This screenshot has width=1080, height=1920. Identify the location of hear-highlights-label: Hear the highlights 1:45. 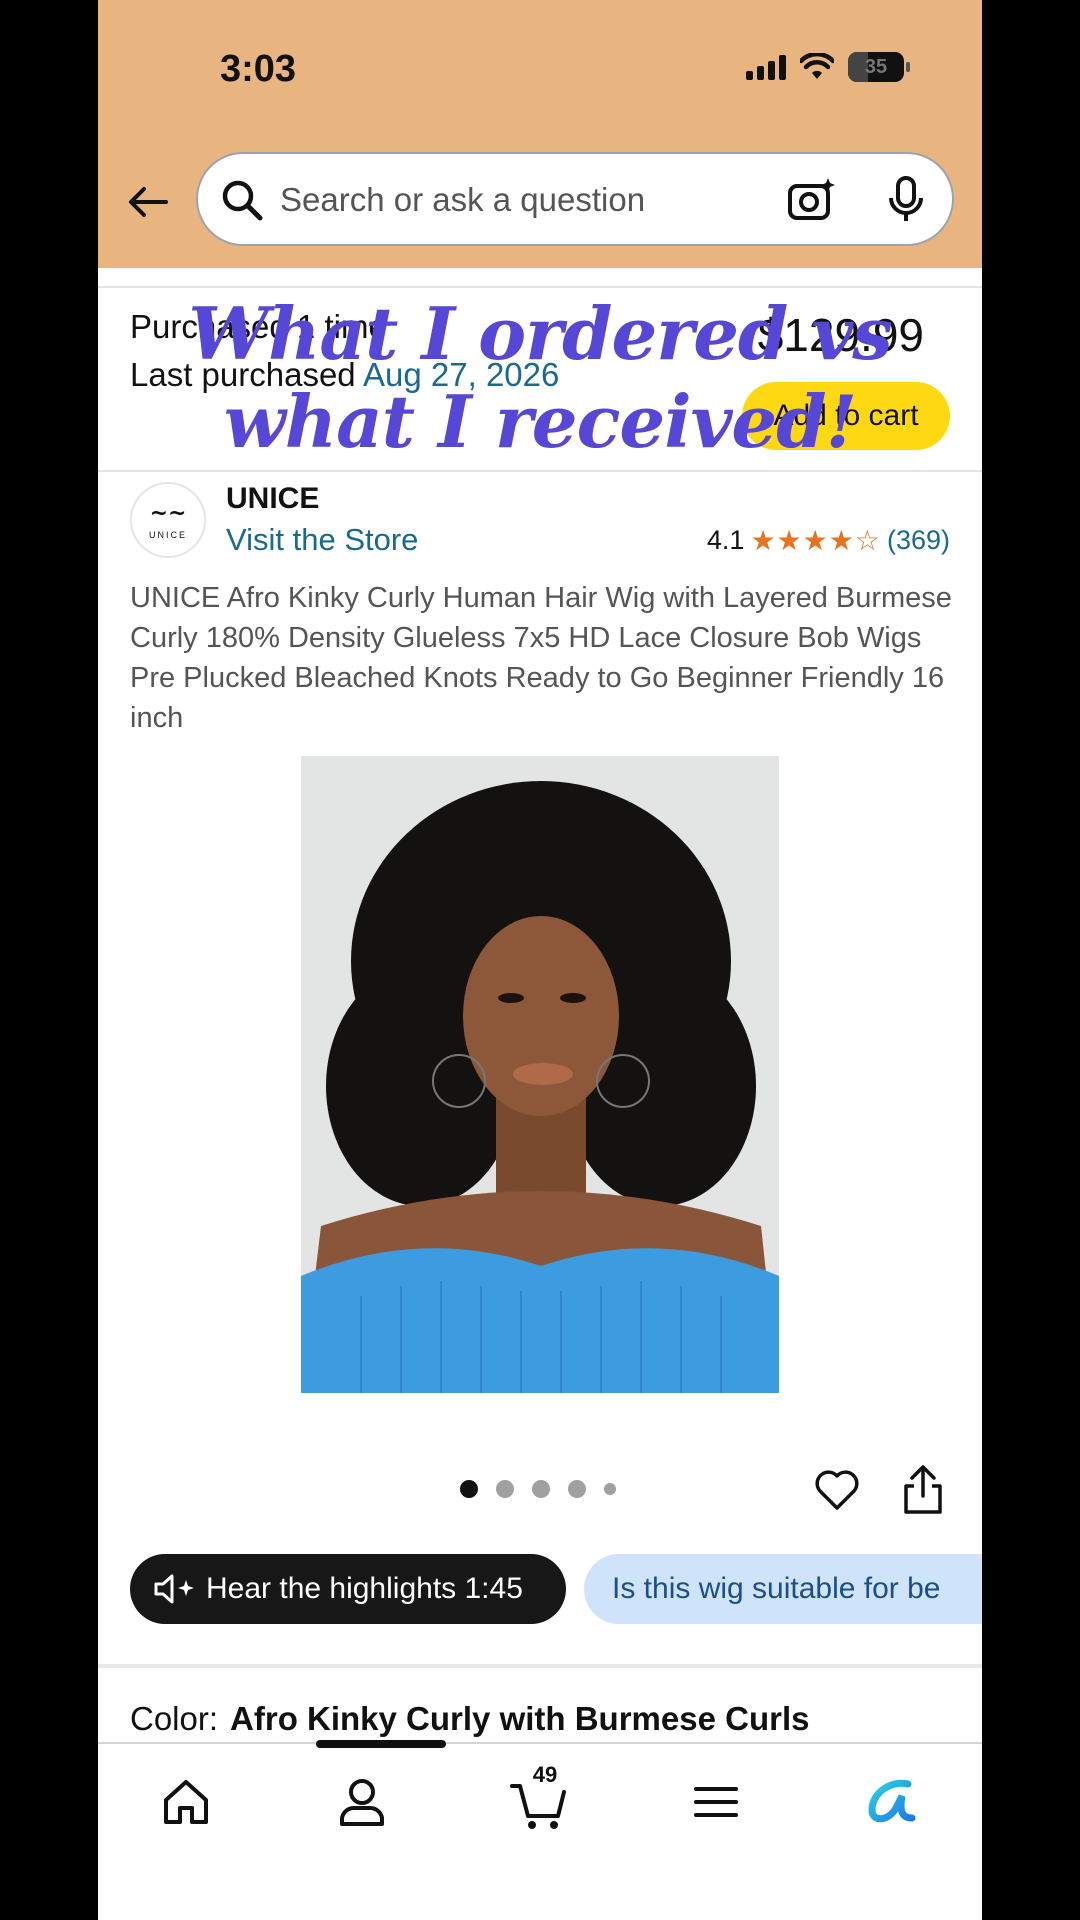
(364, 1588).